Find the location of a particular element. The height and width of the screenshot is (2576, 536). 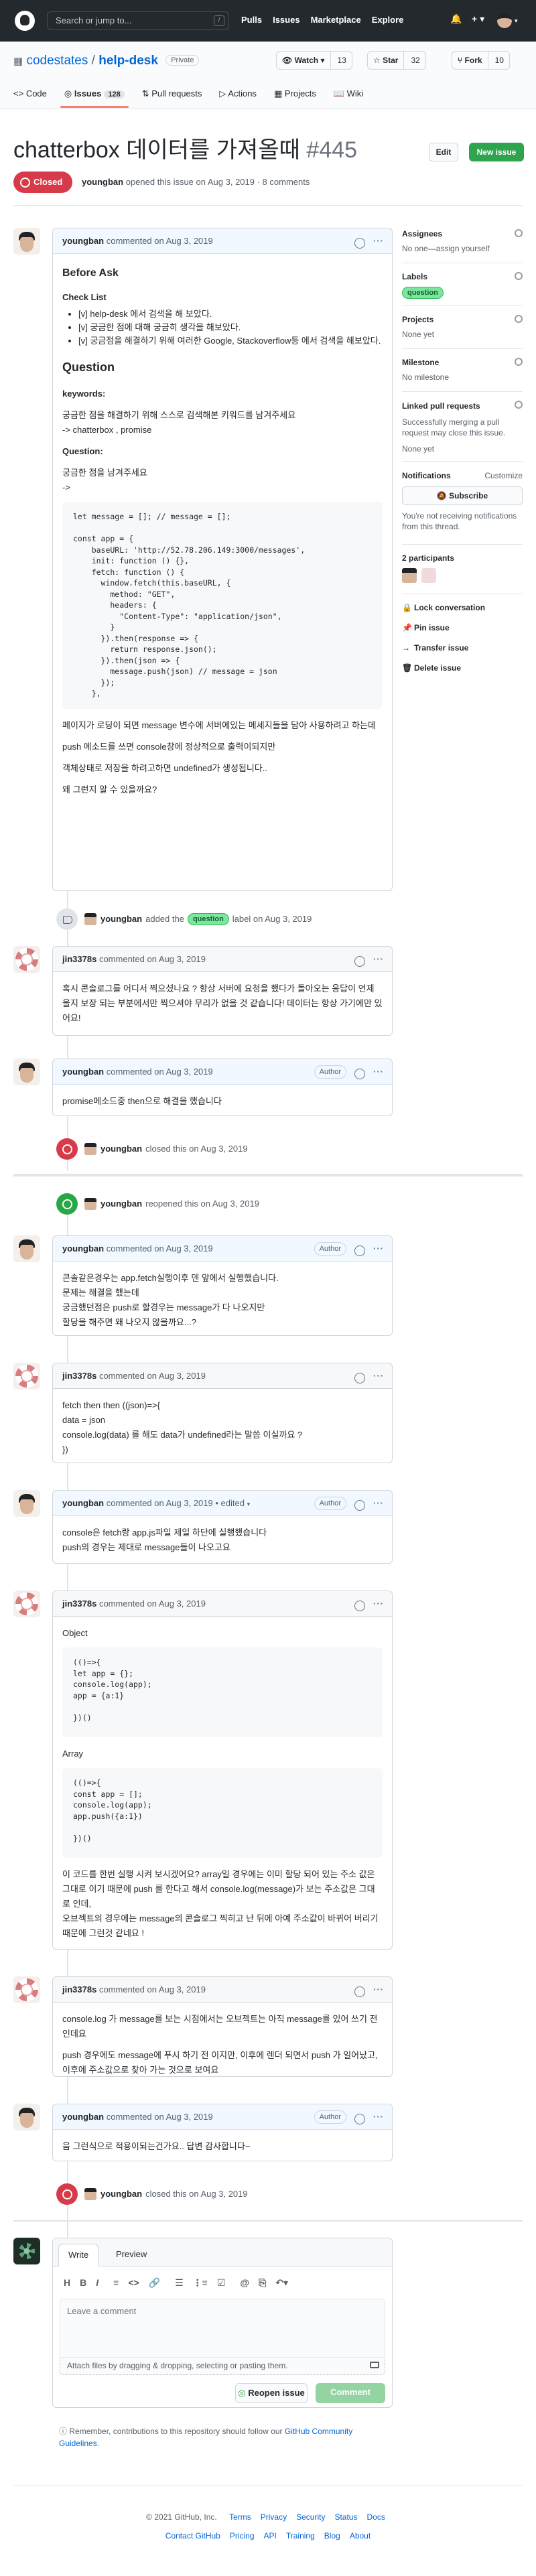

footer-link: Terms is located at coordinates (240, 2517).